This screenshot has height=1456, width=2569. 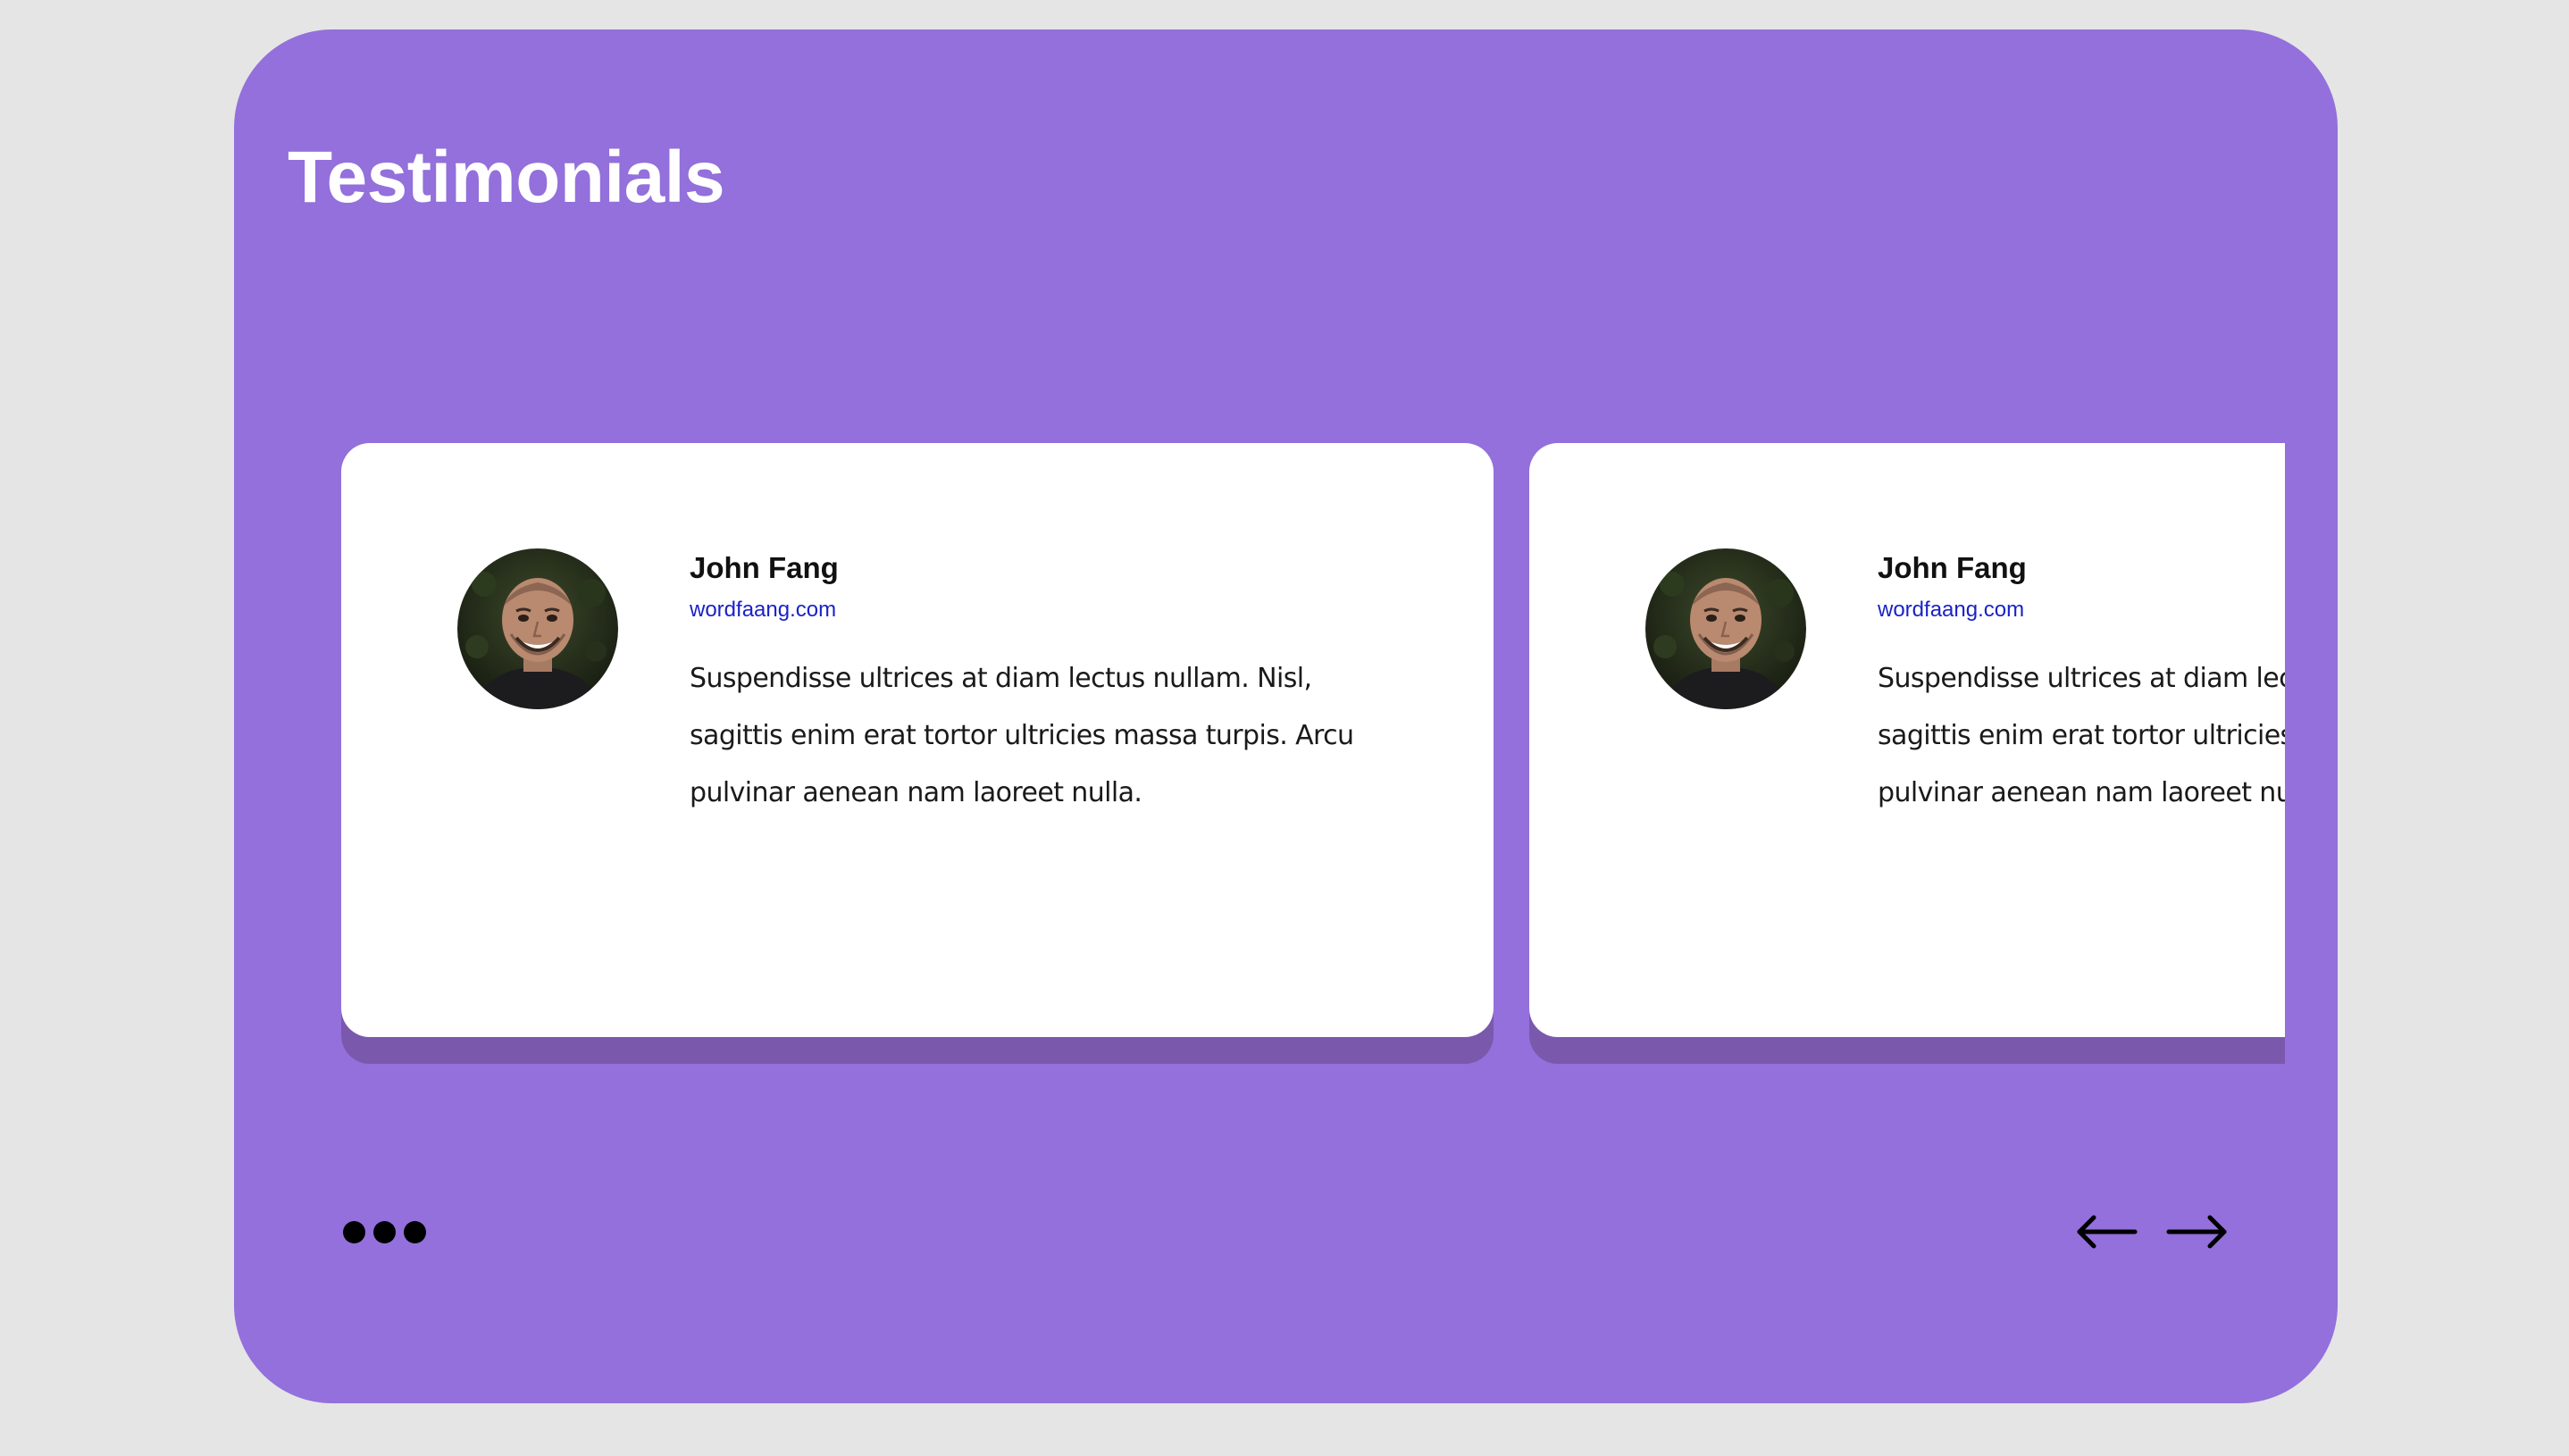 I want to click on previous-button, so click(x=2106, y=1231).